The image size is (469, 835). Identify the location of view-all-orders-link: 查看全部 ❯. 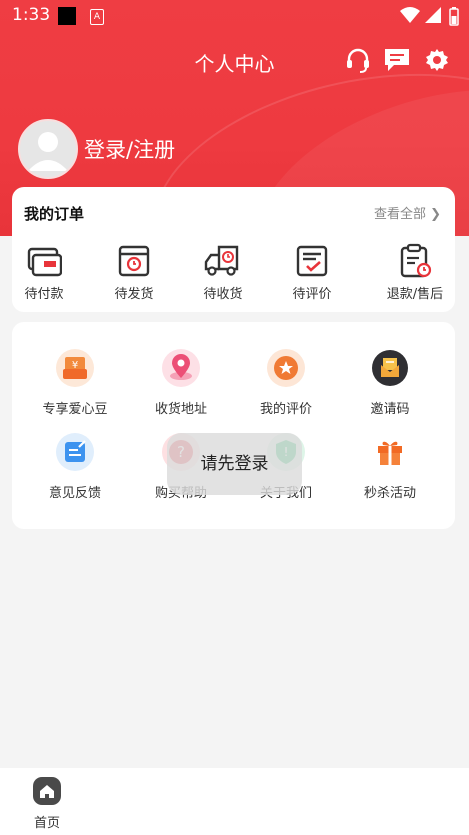
(407, 212).